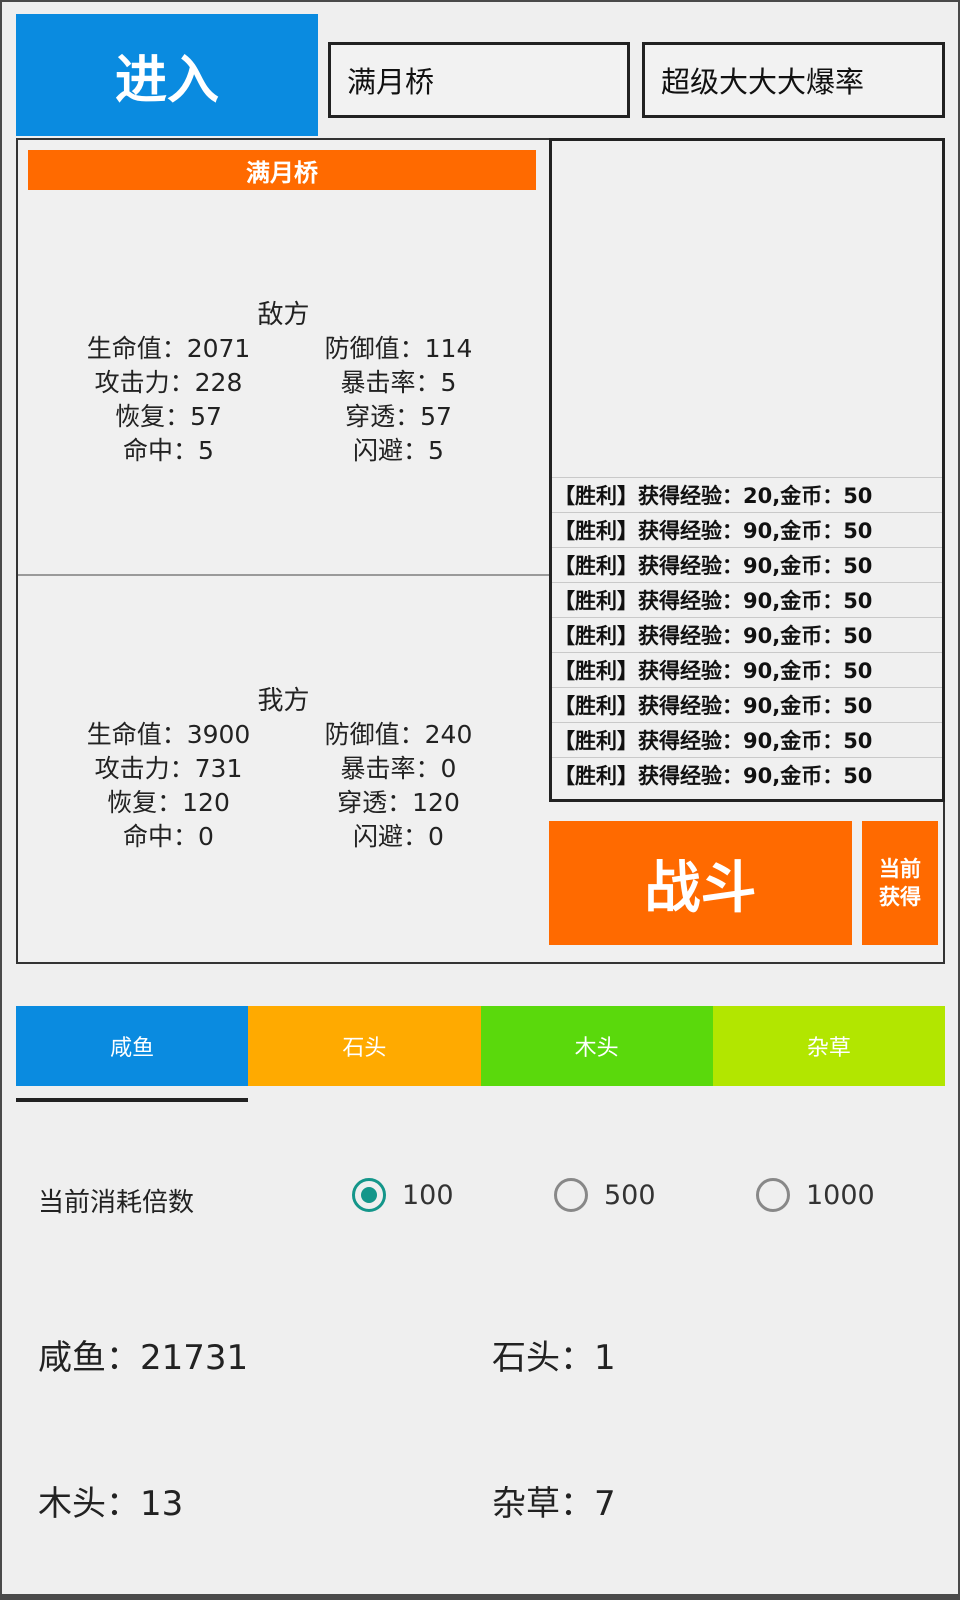 This screenshot has width=960, height=1600. I want to click on ally-crit: 暴击率：0, so click(398, 768).